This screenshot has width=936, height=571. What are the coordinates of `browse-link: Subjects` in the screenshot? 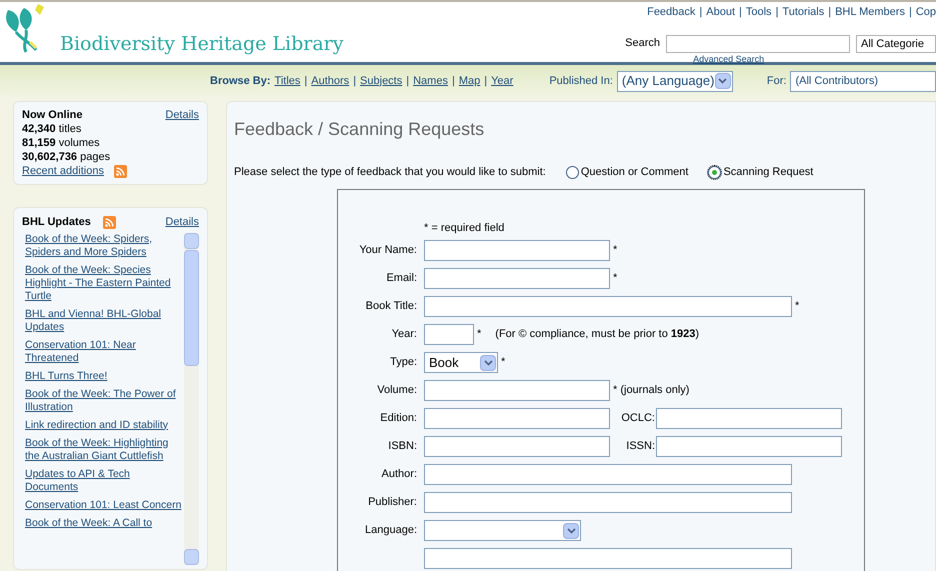 It's located at (381, 81).